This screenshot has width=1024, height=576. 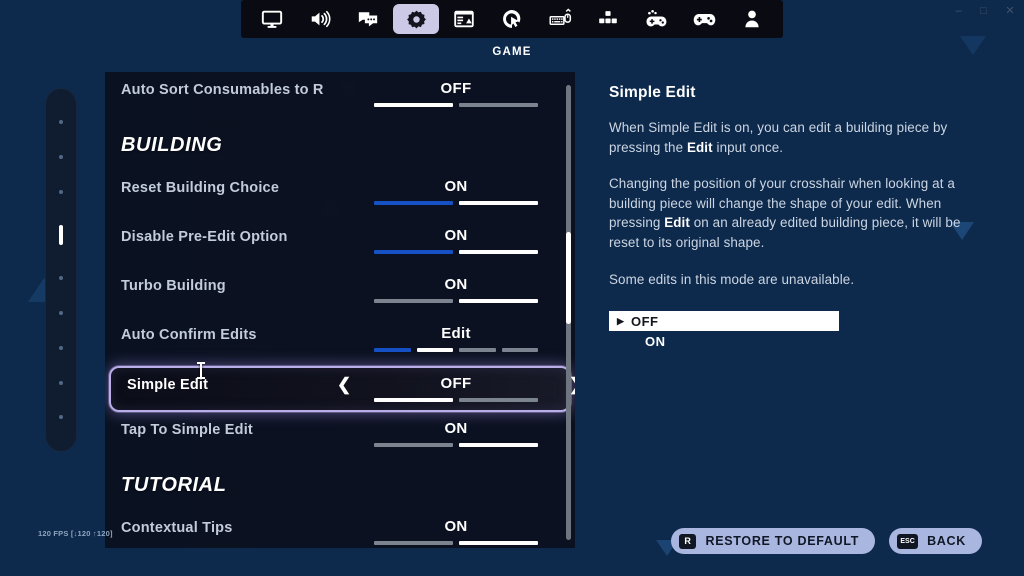 I want to click on keybinds-icon, so click(x=608, y=17).